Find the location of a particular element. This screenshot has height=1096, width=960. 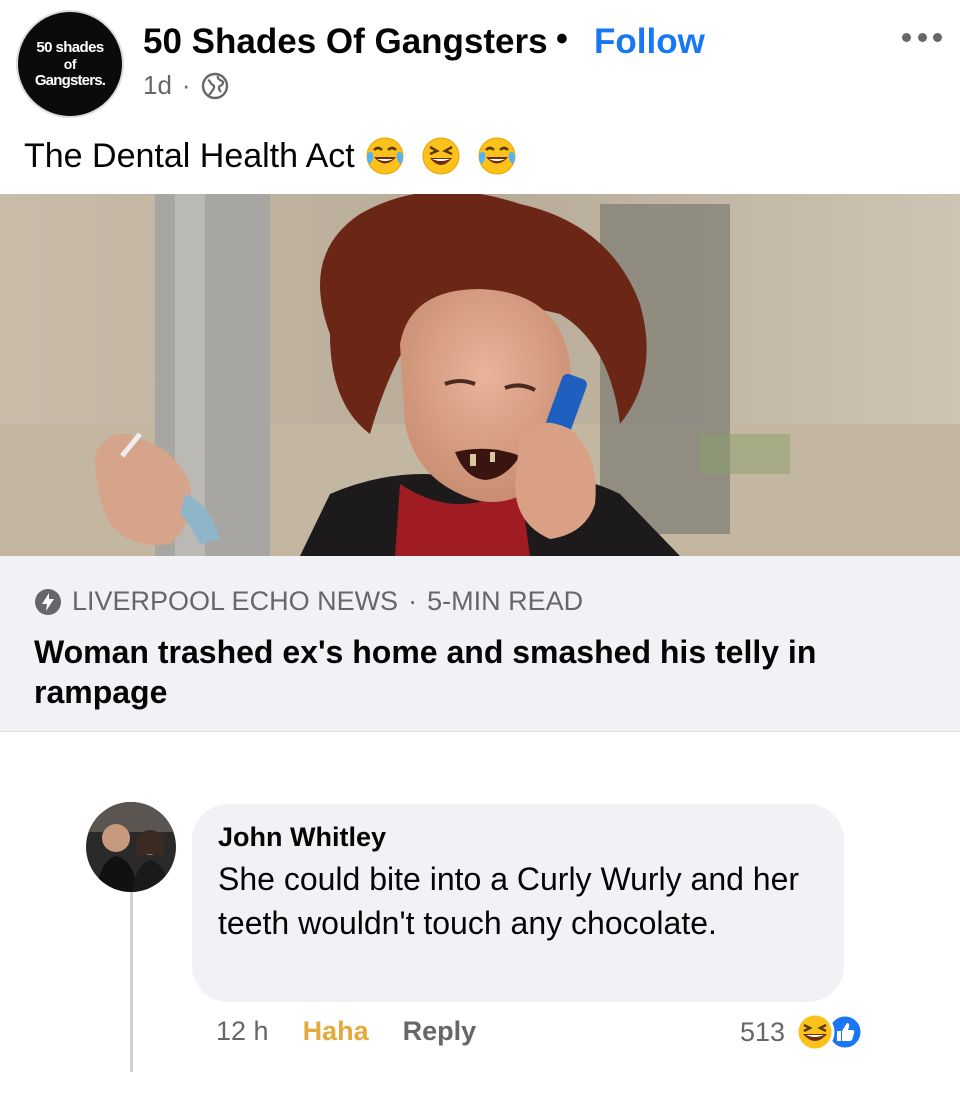

avatar-text-line: Gangsters. is located at coordinates (70, 81).